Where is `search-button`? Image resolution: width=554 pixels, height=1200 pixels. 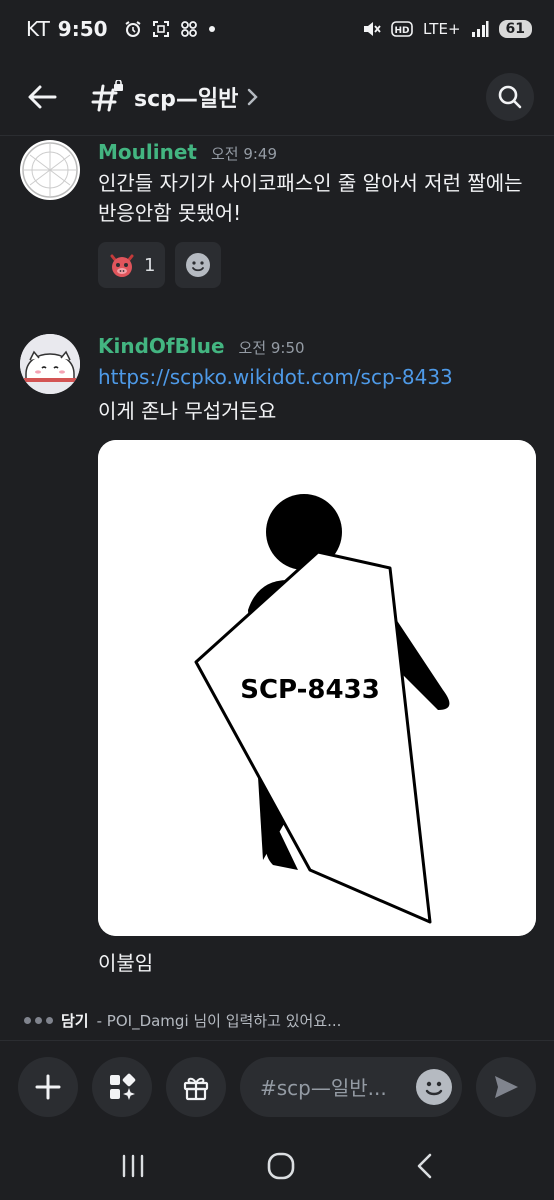 search-button is located at coordinates (510, 96).